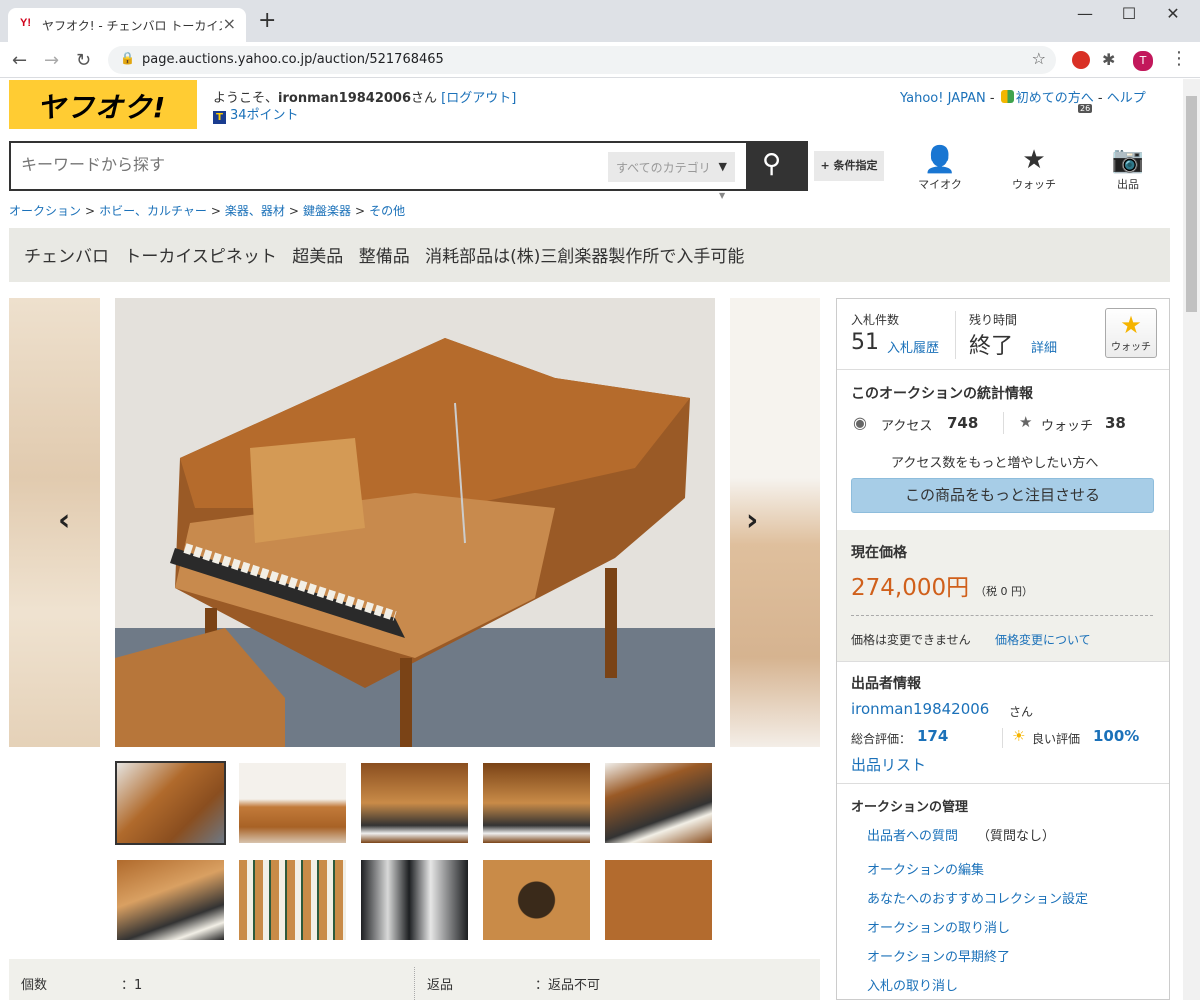 Image resolution: width=1200 pixels, height=1000 pixels. I want to click on adblock-extension-icon, so click(1081, 60).